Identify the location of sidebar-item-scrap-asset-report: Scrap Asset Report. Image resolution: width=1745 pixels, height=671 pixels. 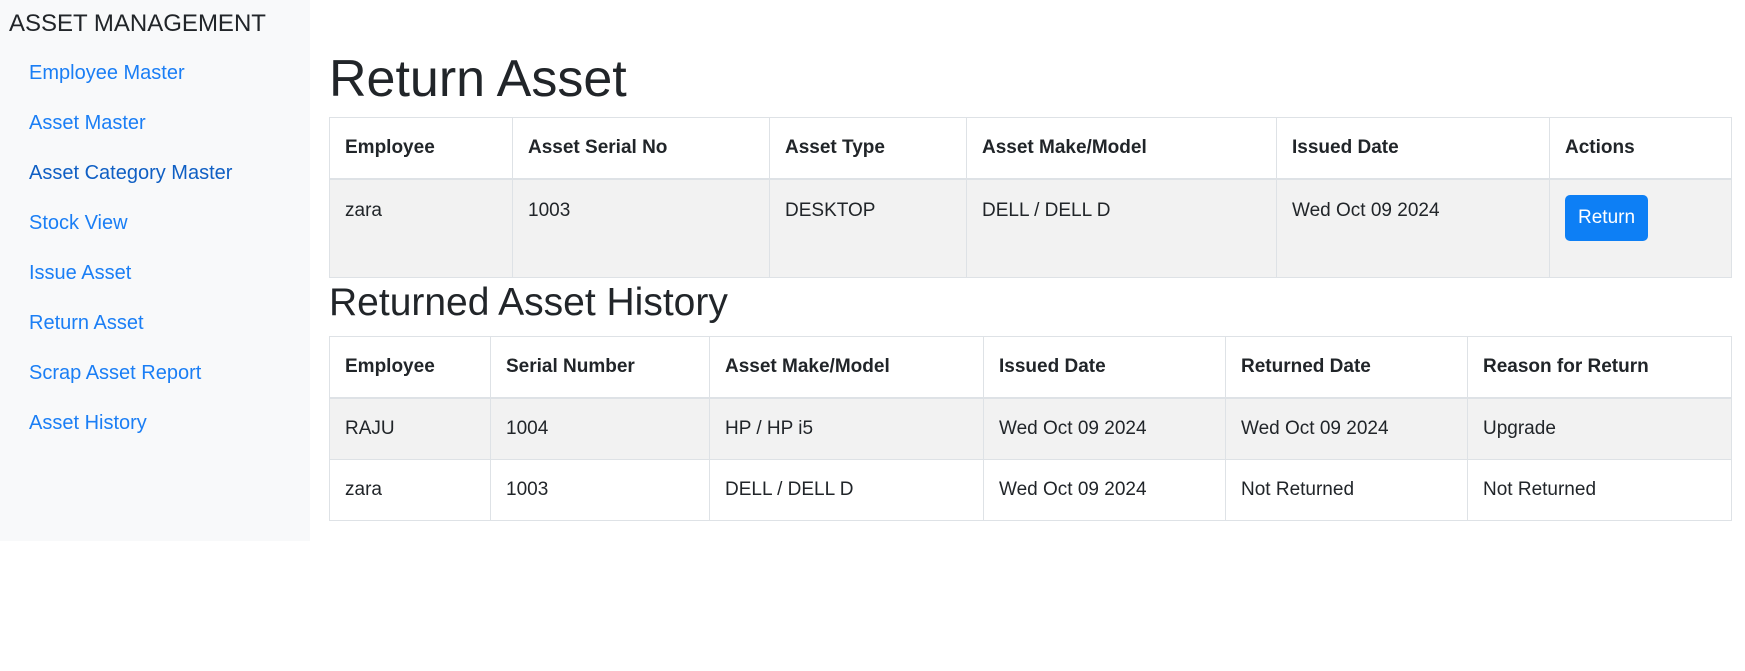
(116, 382).